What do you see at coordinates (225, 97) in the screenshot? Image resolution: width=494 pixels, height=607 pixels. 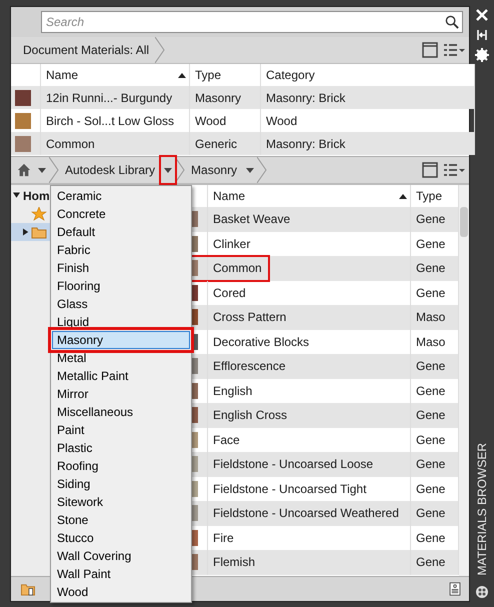 I see `table-cell: Masonry` at bounding box center [225, 97].